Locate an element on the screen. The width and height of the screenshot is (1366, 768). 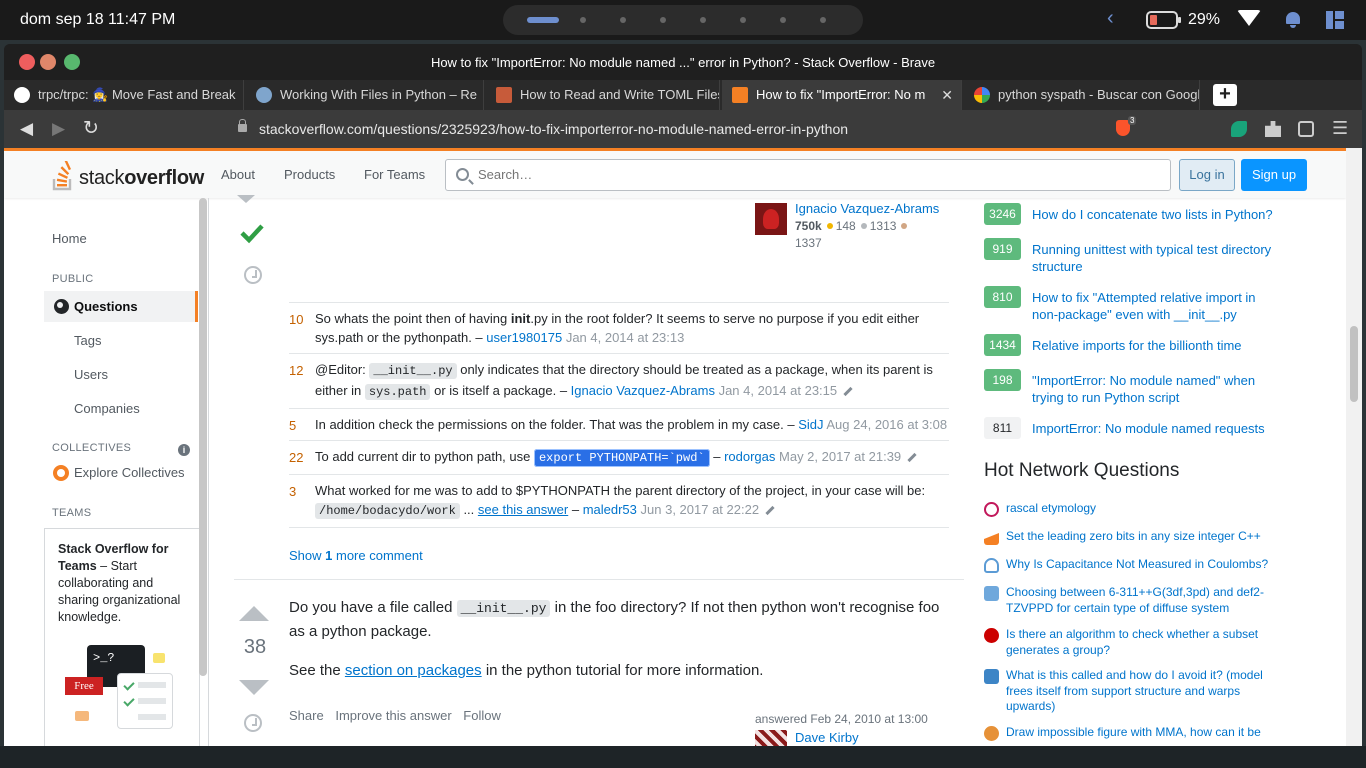
comment-link: see this answer is located at coordinates (523, 509).